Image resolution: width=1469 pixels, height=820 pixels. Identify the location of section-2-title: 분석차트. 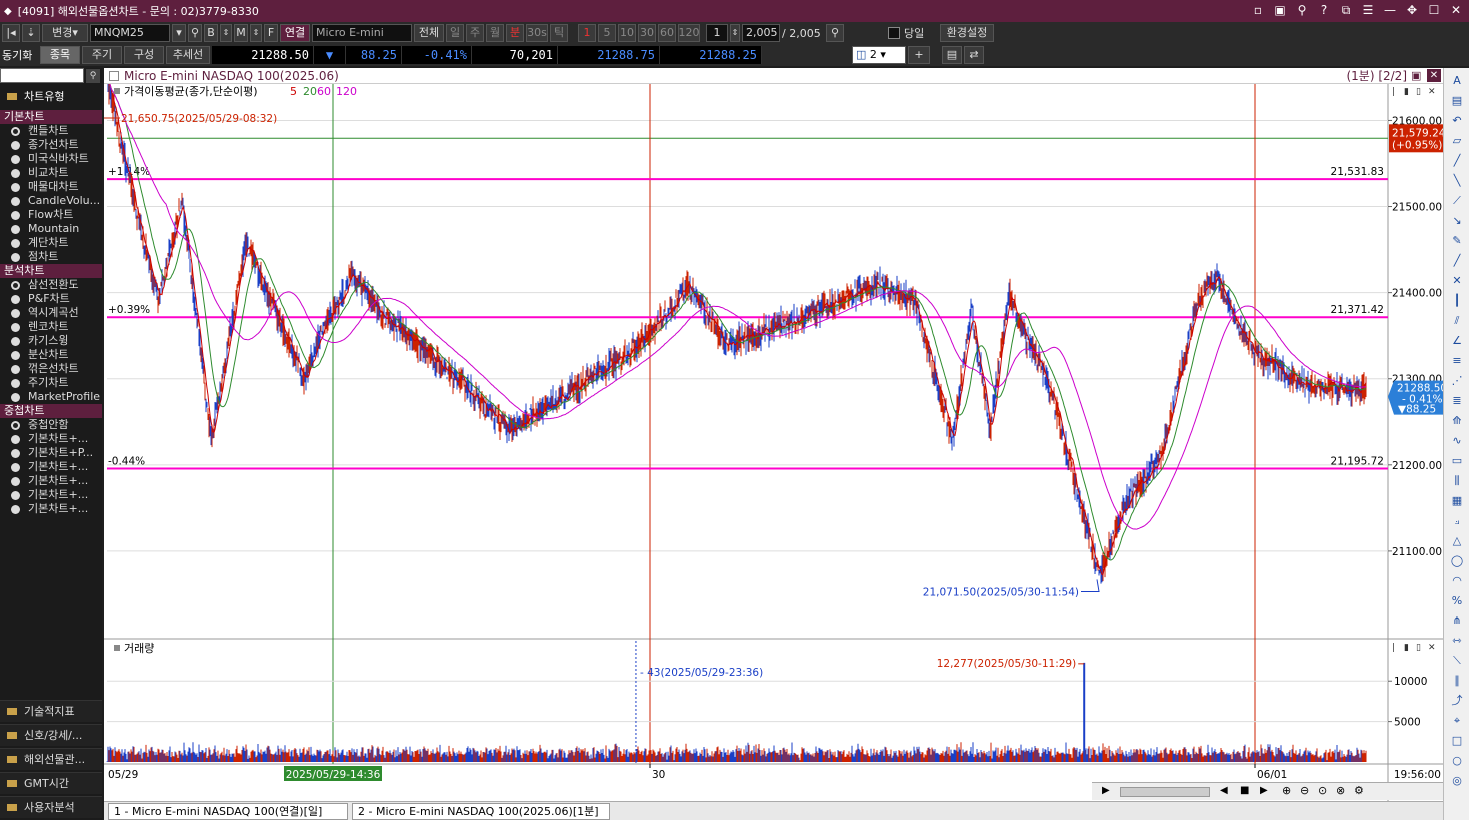
(51, 271).